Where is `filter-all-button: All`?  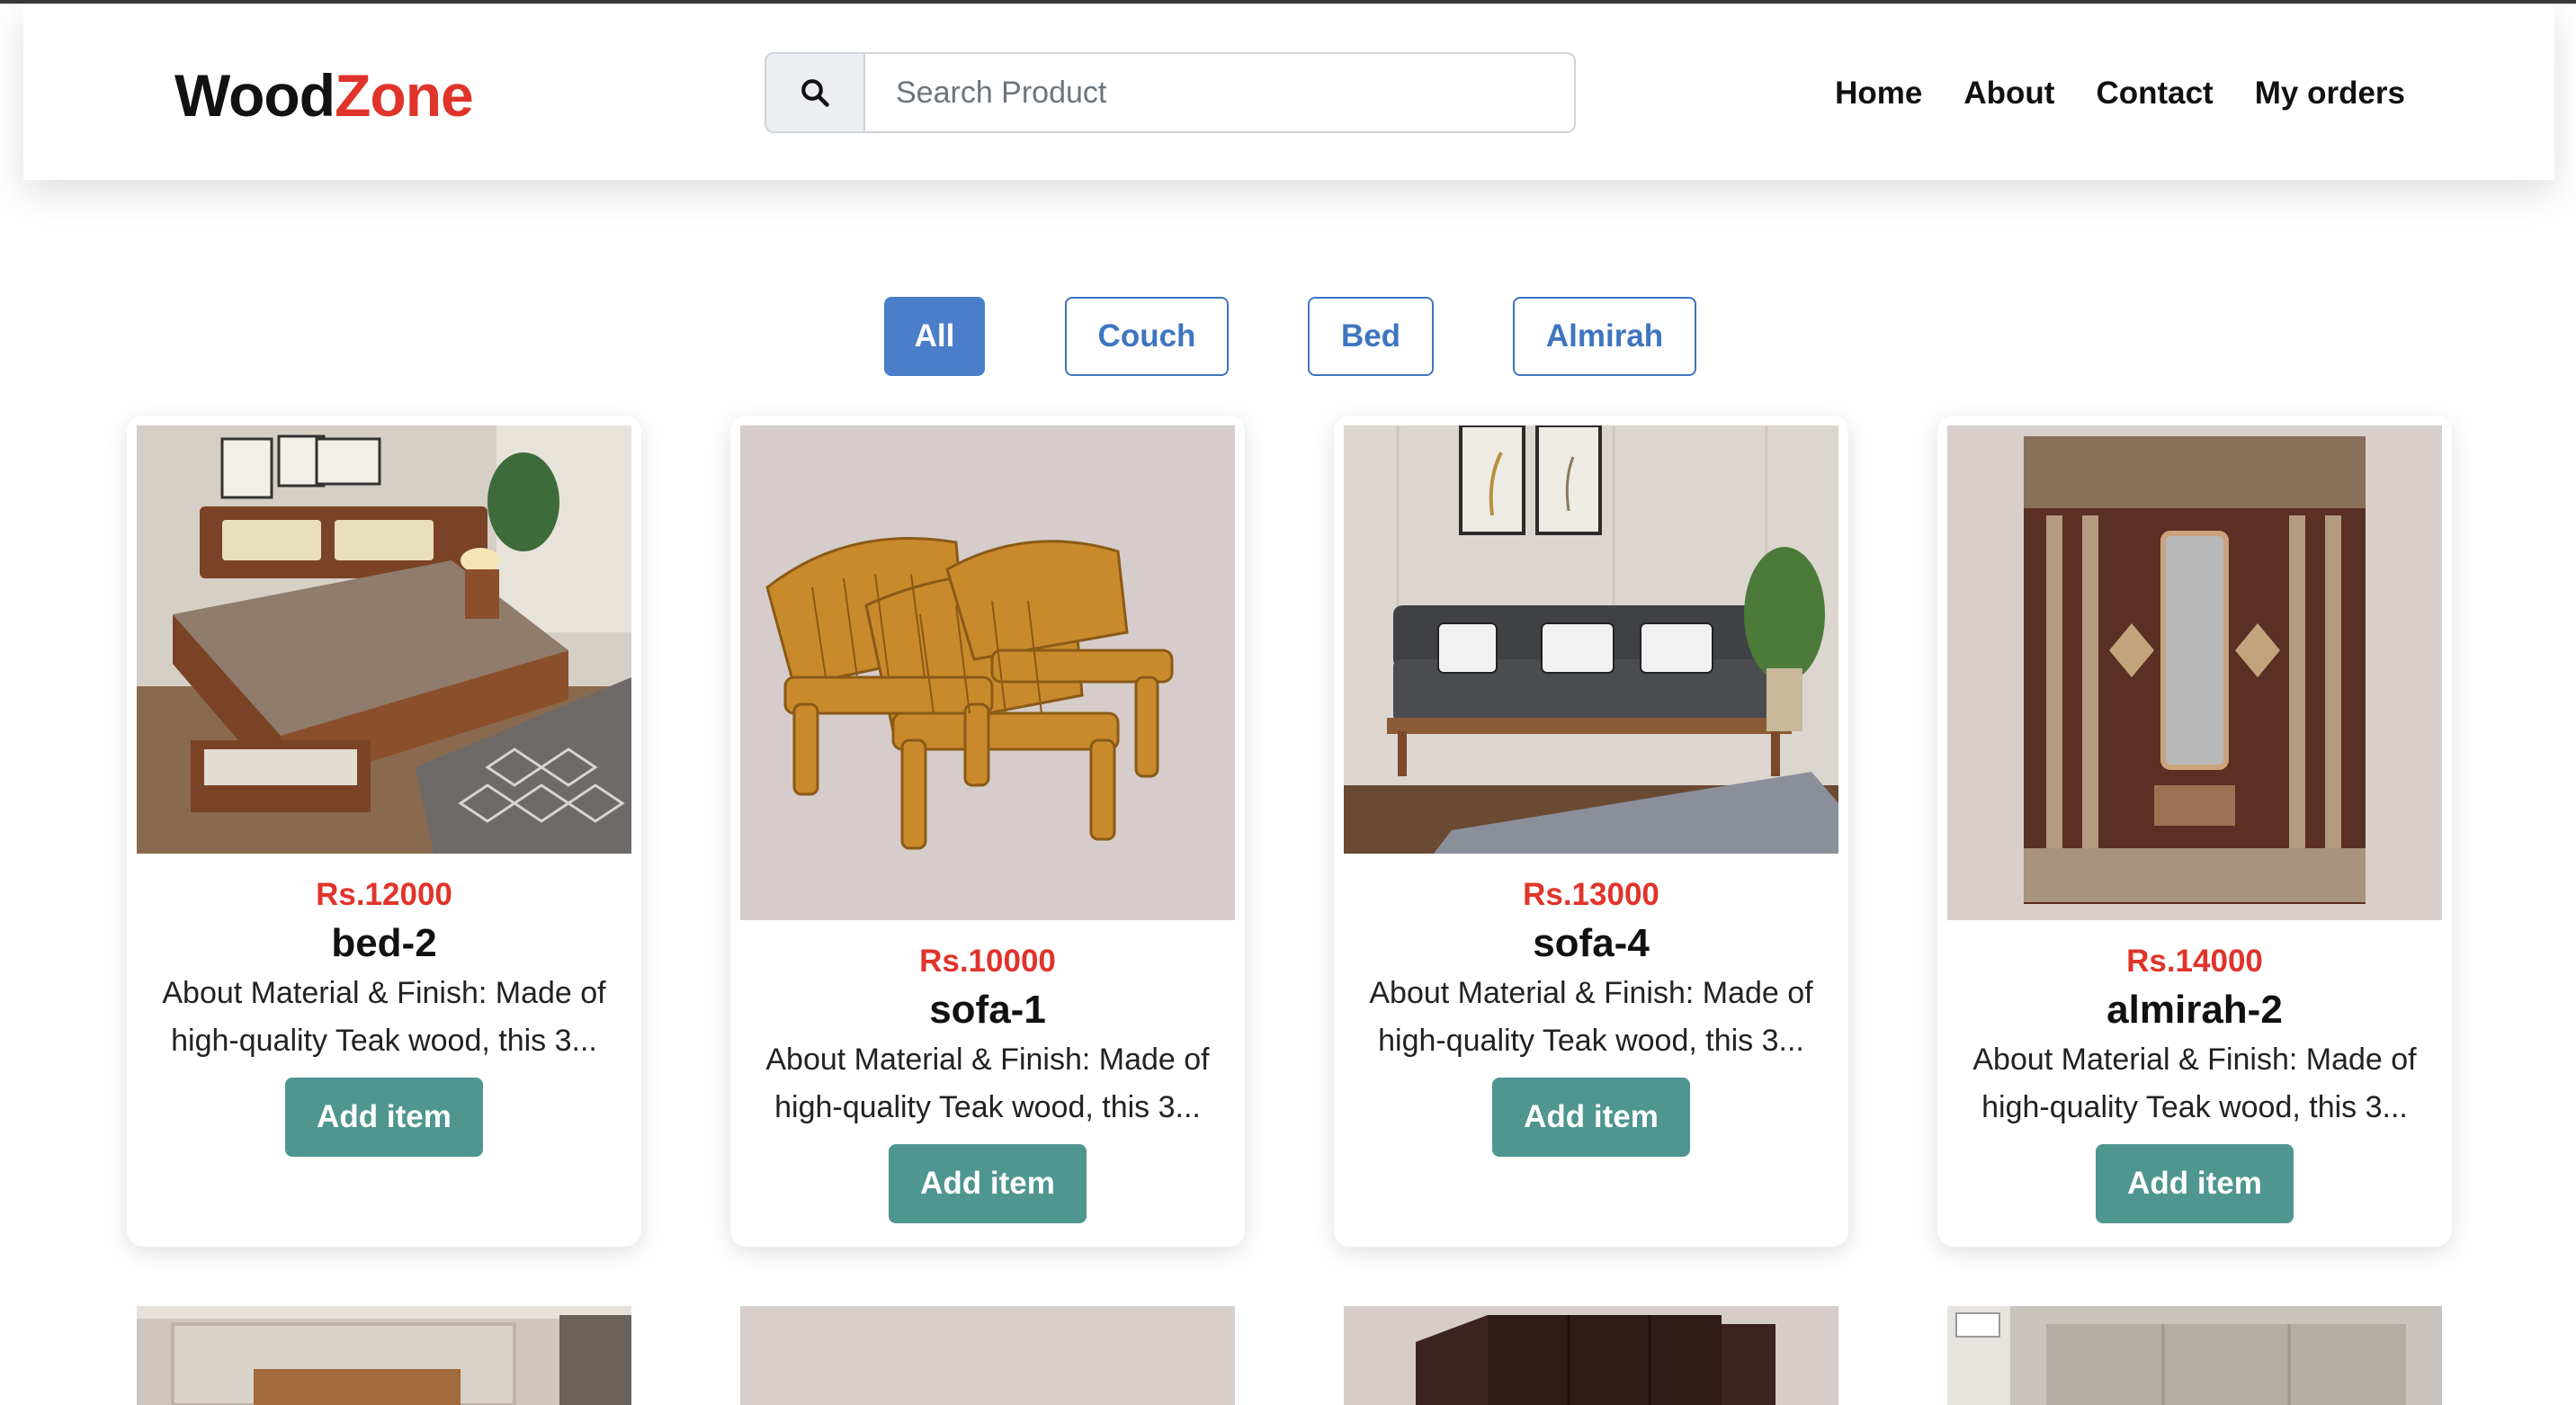 filter-all-button: All is located at coordinates (934, 336).